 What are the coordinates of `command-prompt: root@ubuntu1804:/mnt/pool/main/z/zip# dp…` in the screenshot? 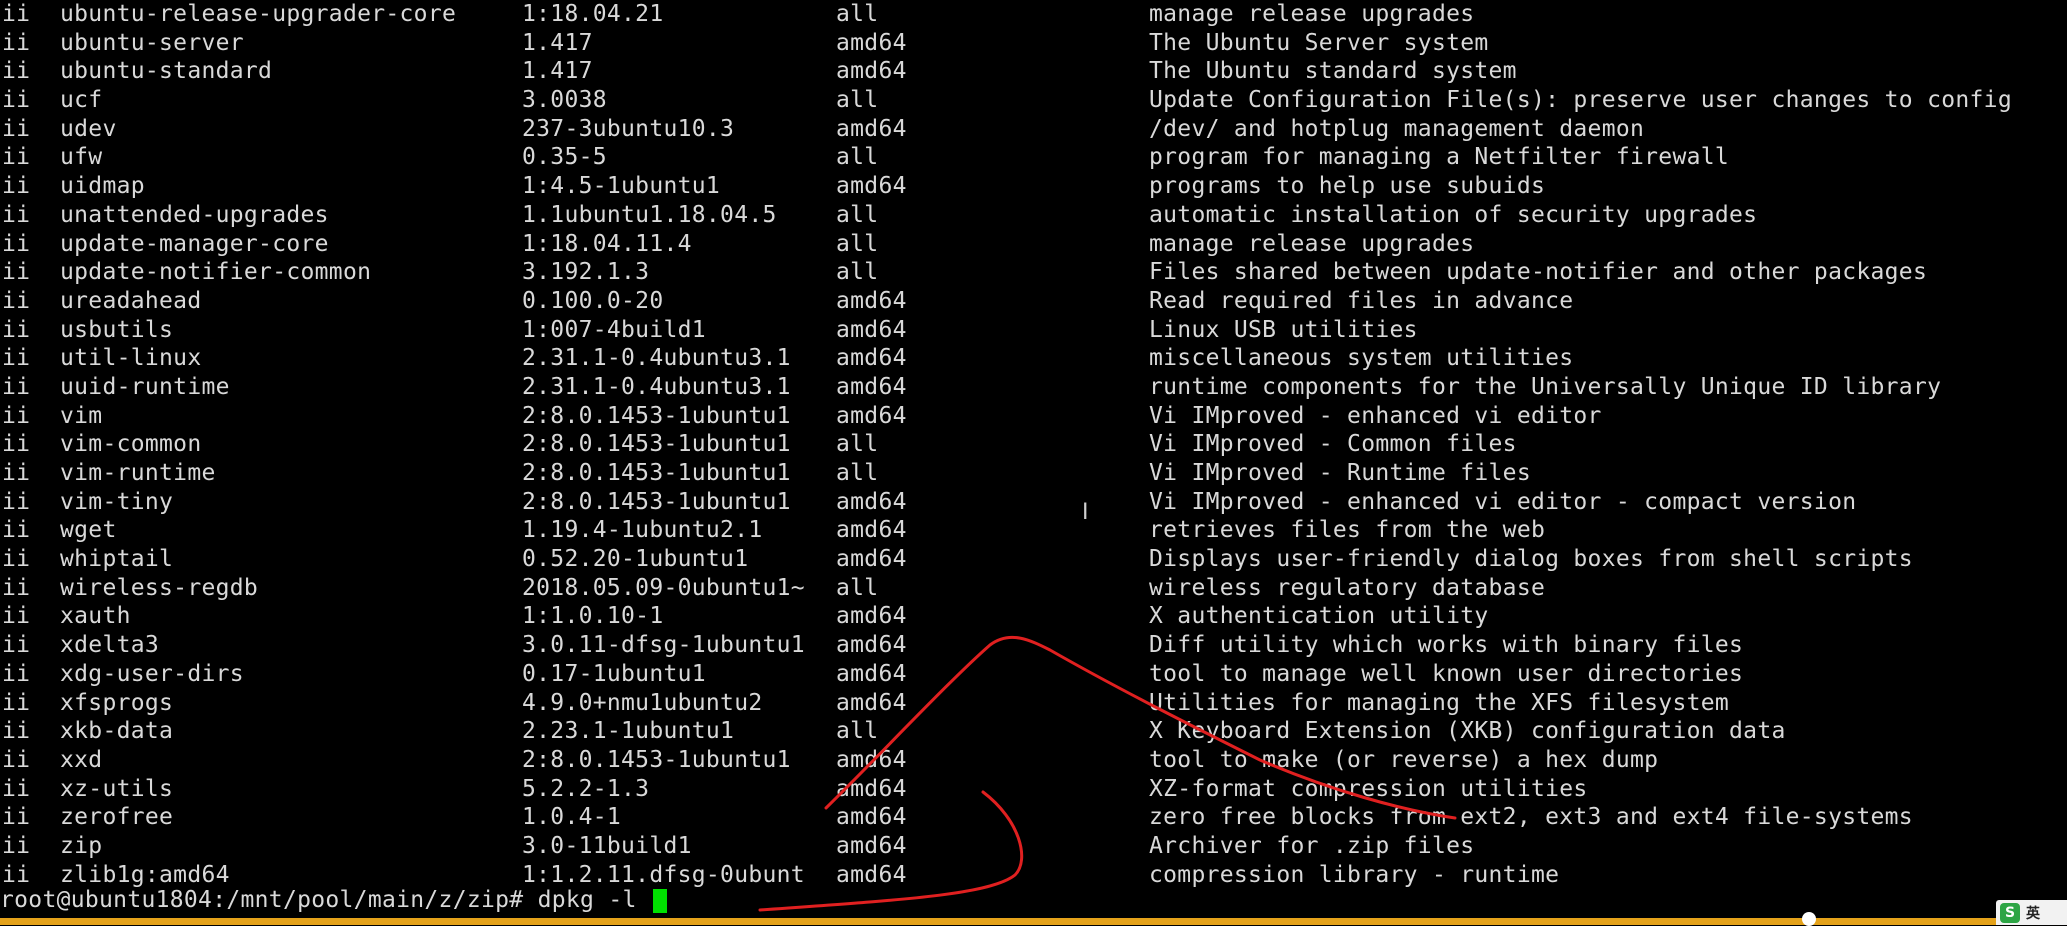 It's located at (333, 900).